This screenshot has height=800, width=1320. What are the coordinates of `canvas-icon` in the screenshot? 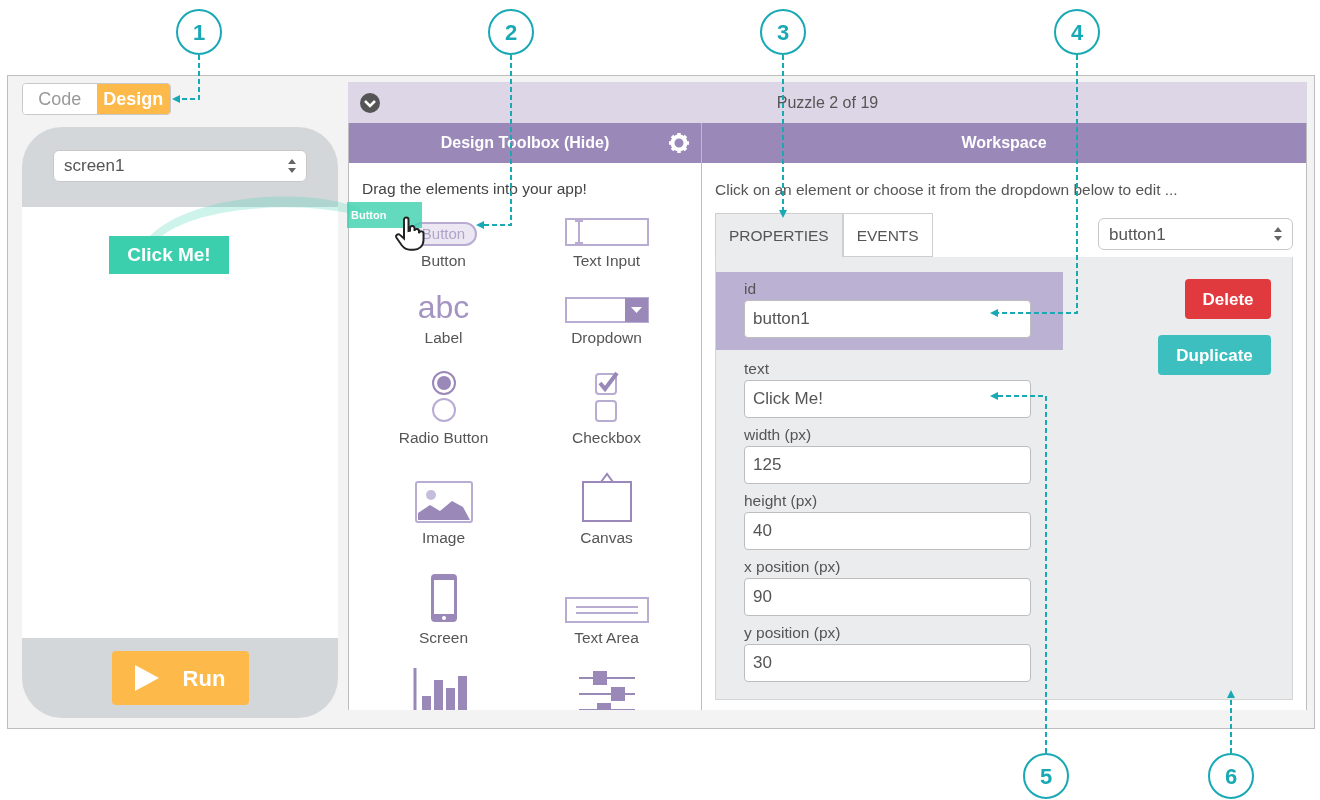 It's located at (606, 497).